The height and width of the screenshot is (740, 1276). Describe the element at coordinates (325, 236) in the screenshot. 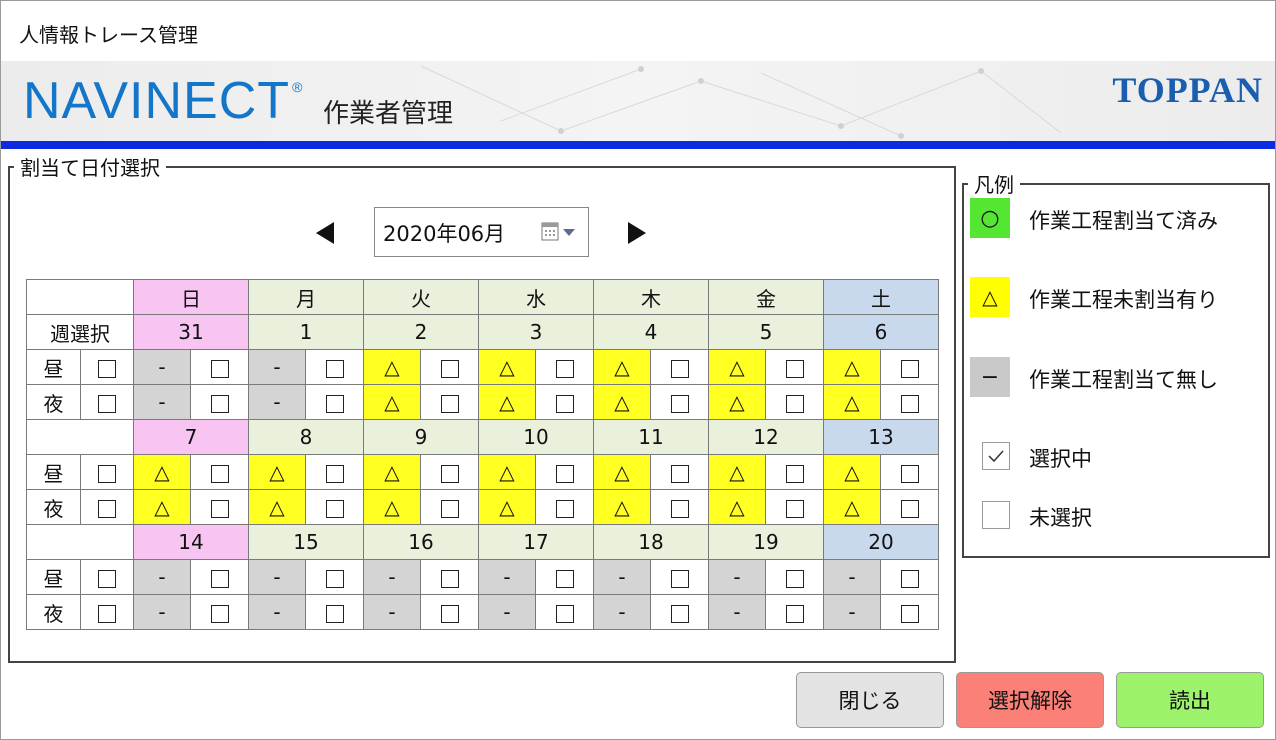

I see `prev-month-button` at that location.